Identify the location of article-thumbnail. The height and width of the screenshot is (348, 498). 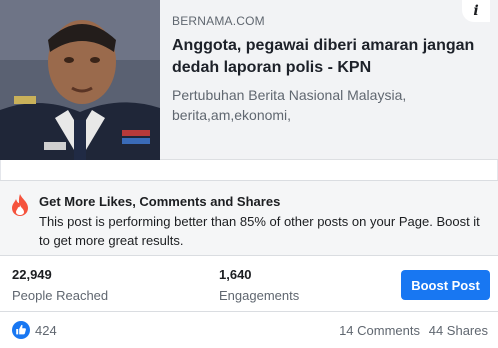
(80, 80).